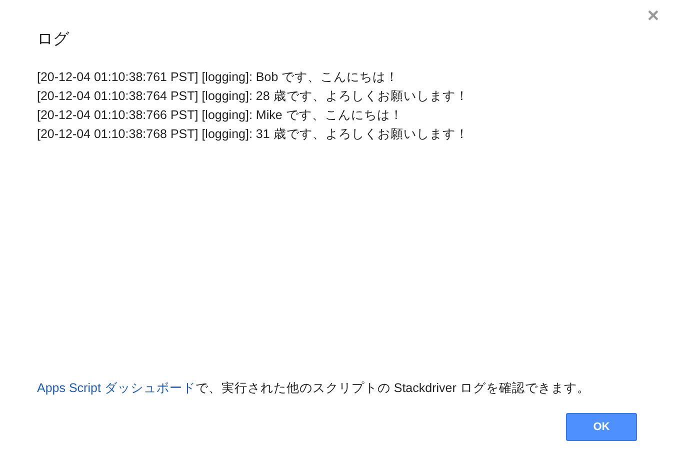  Describe the element at coordinates (116, 388) in the screenshot. I see `dashboard-link: Apps Script ダッシュボード` at that location.